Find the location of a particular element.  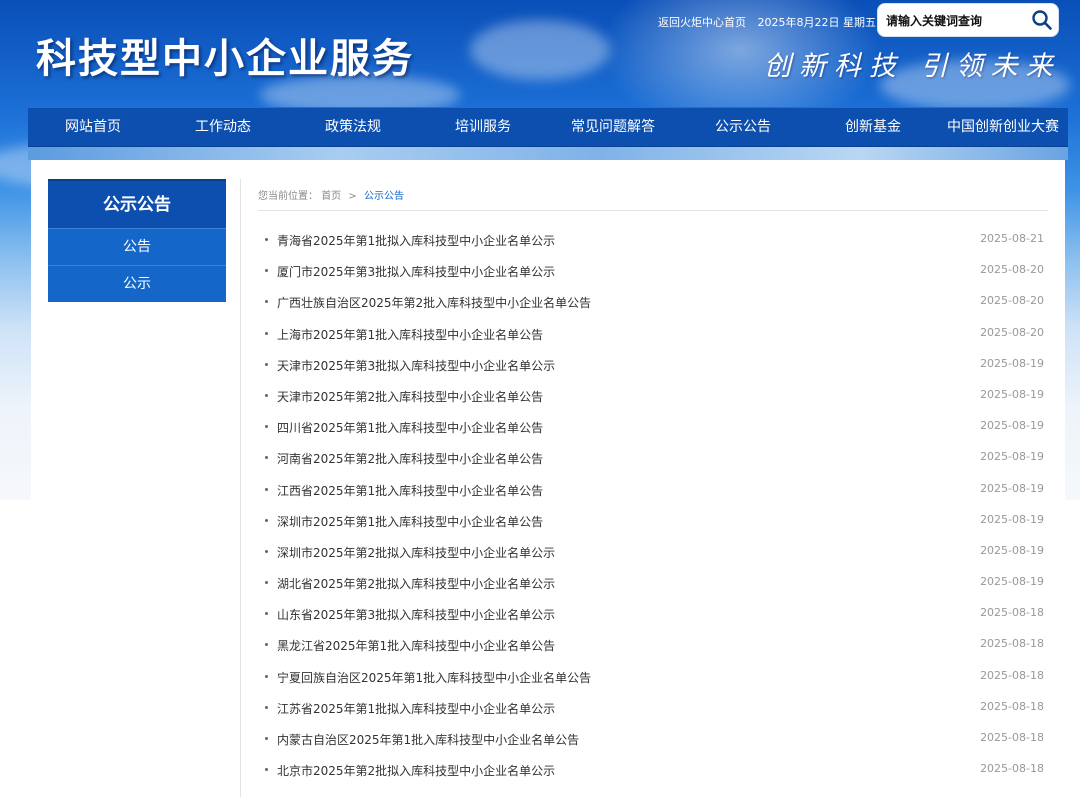

article-title-link: 青海省2025年第1批拟入库科技型中小企业名单公示 is located at coordinates (416, 240).